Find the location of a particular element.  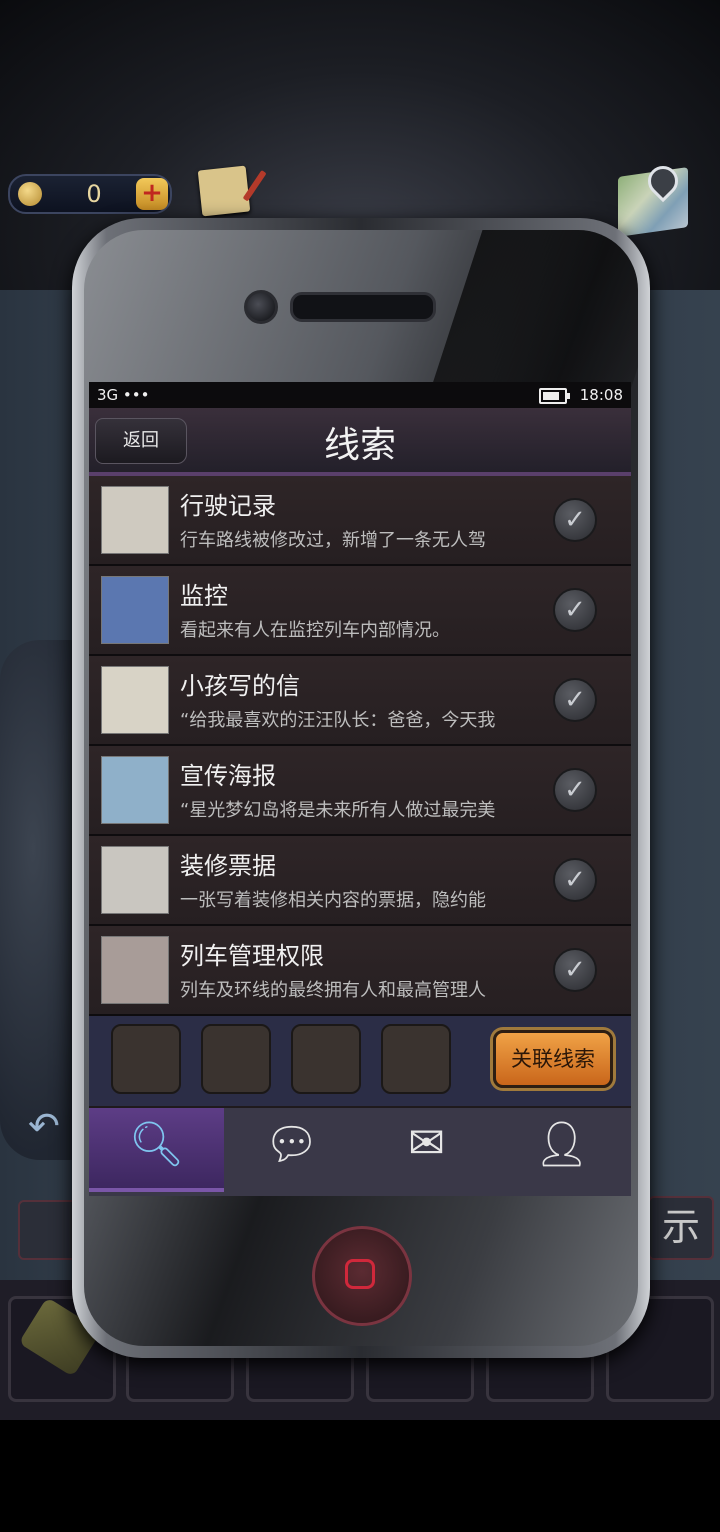

coin-count: 0 is located at coordinates (94, 194).